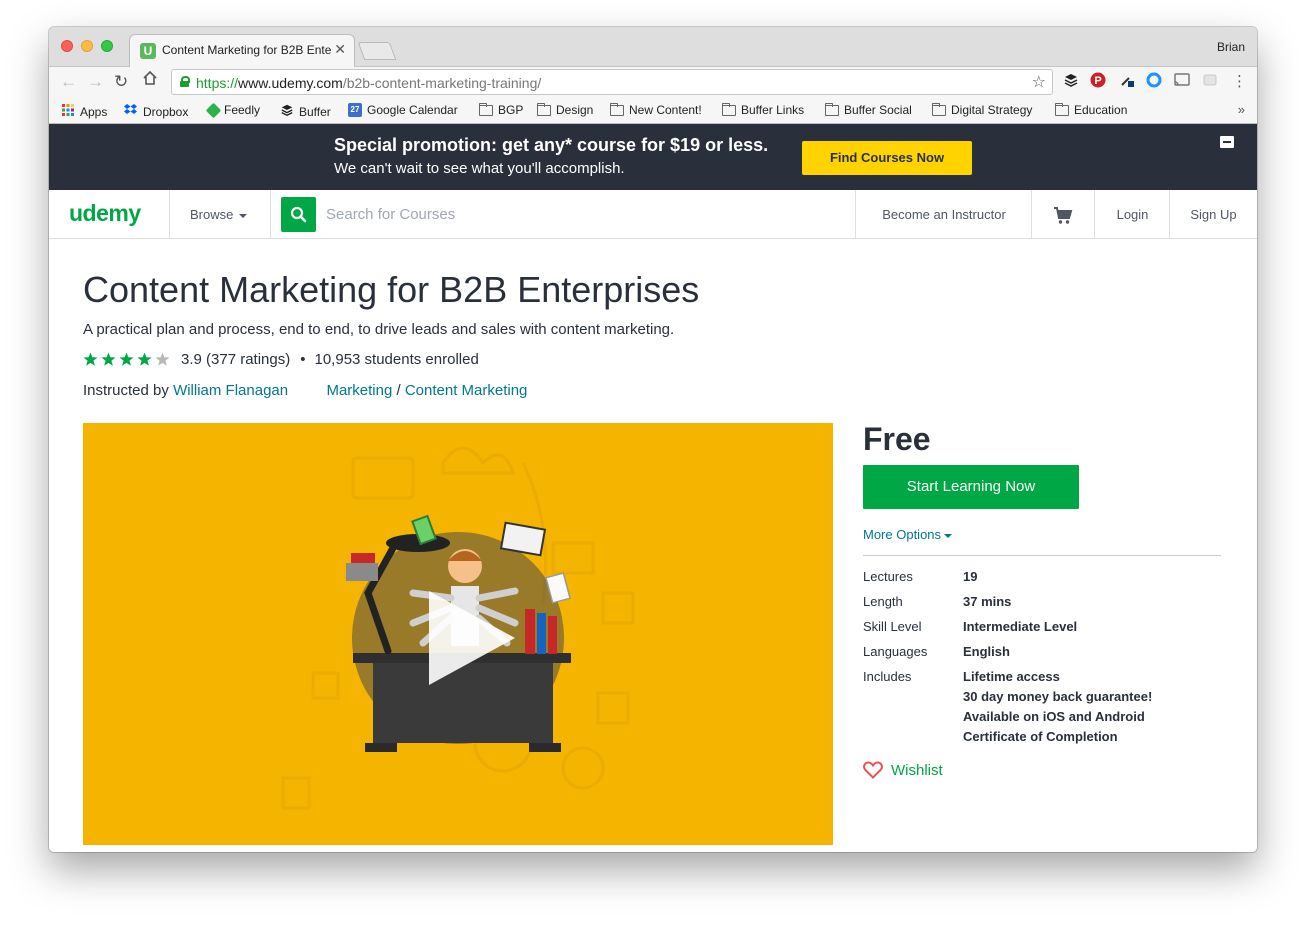 The width and height of the screenshot is (1305, 926). I want to click on detail-value: English, so click(986, 651).